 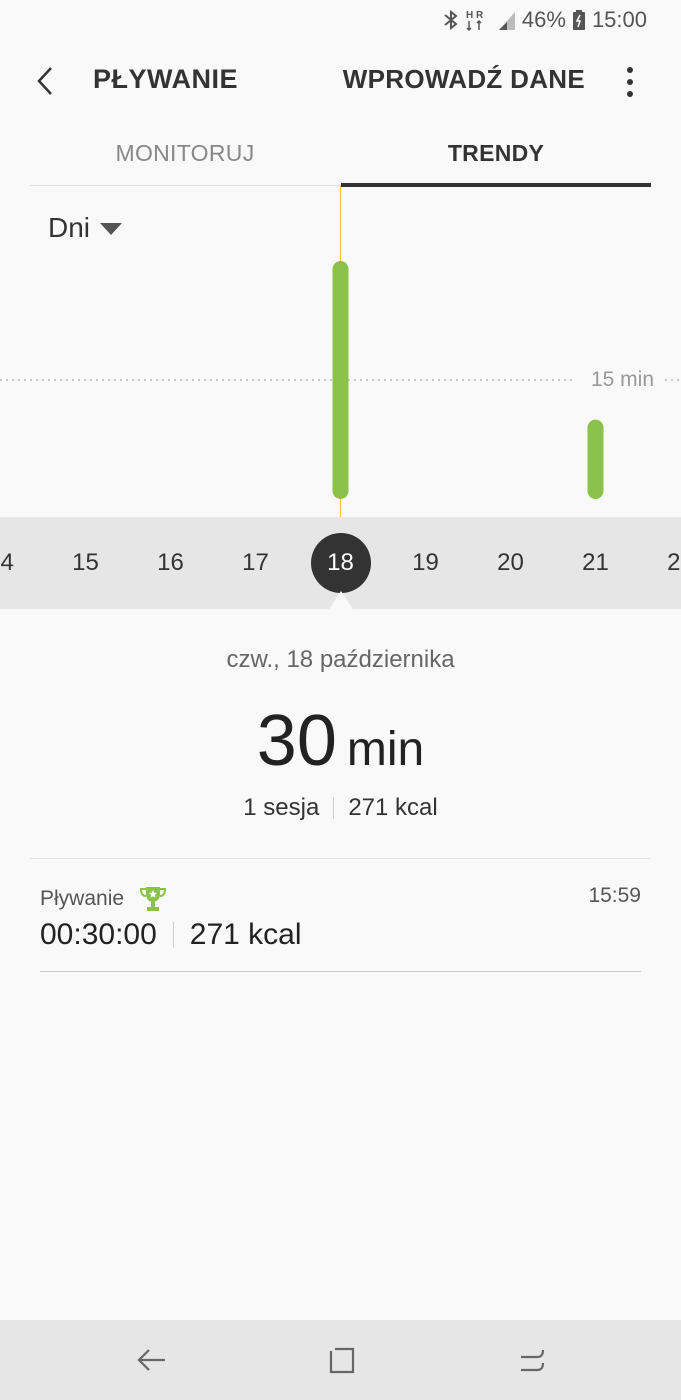 What do you see at coordinates (579, 20) in the screenshot?
I see `battery-icon` at bounding box center [579, 20].